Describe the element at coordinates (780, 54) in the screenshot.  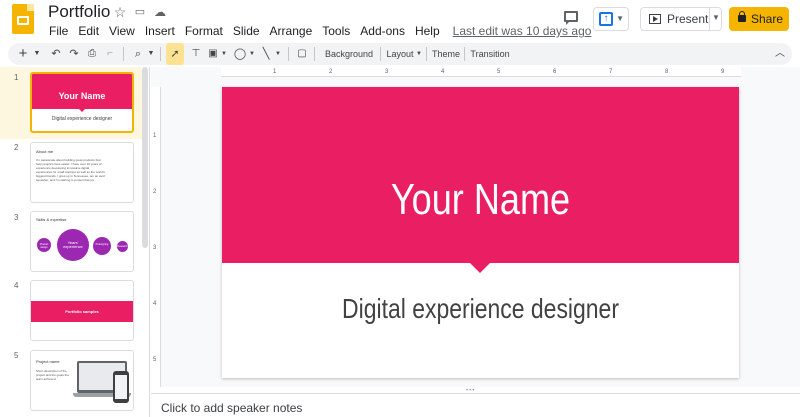
I see `collapse-toolbar-icon: ︿` at that location.